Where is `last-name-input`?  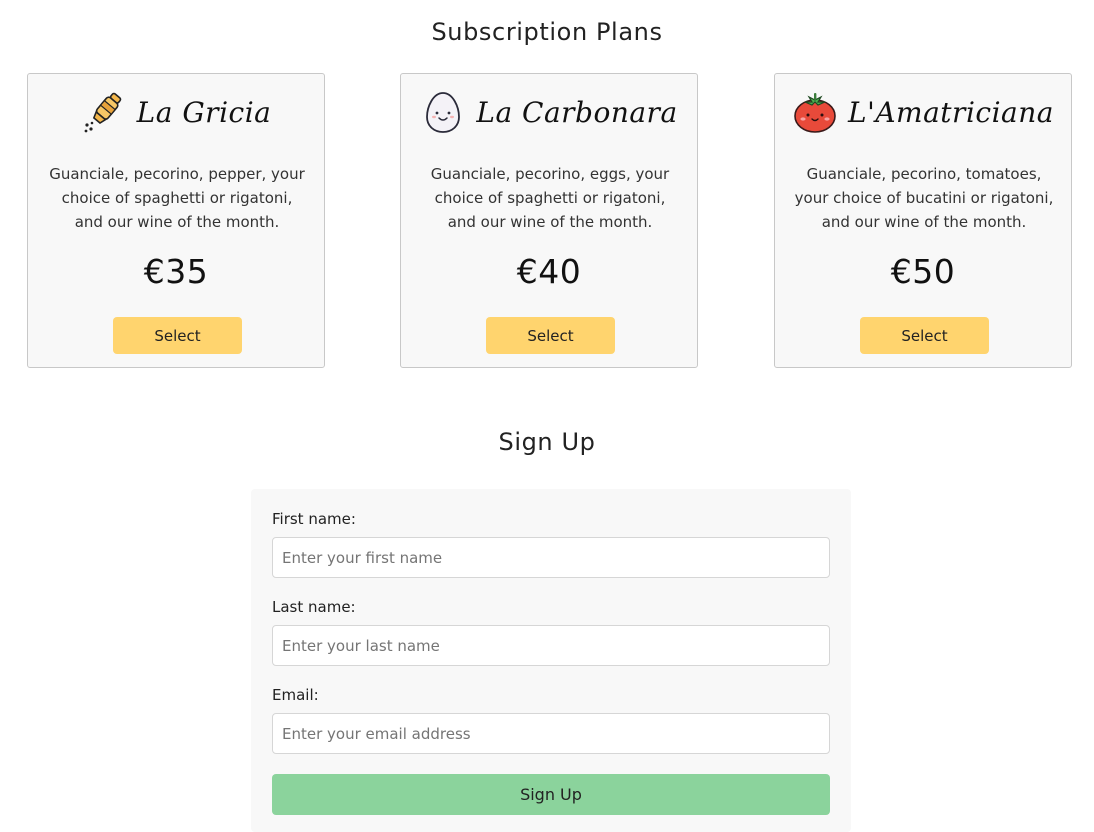 last-name-input is located at coordinates (551, 645).